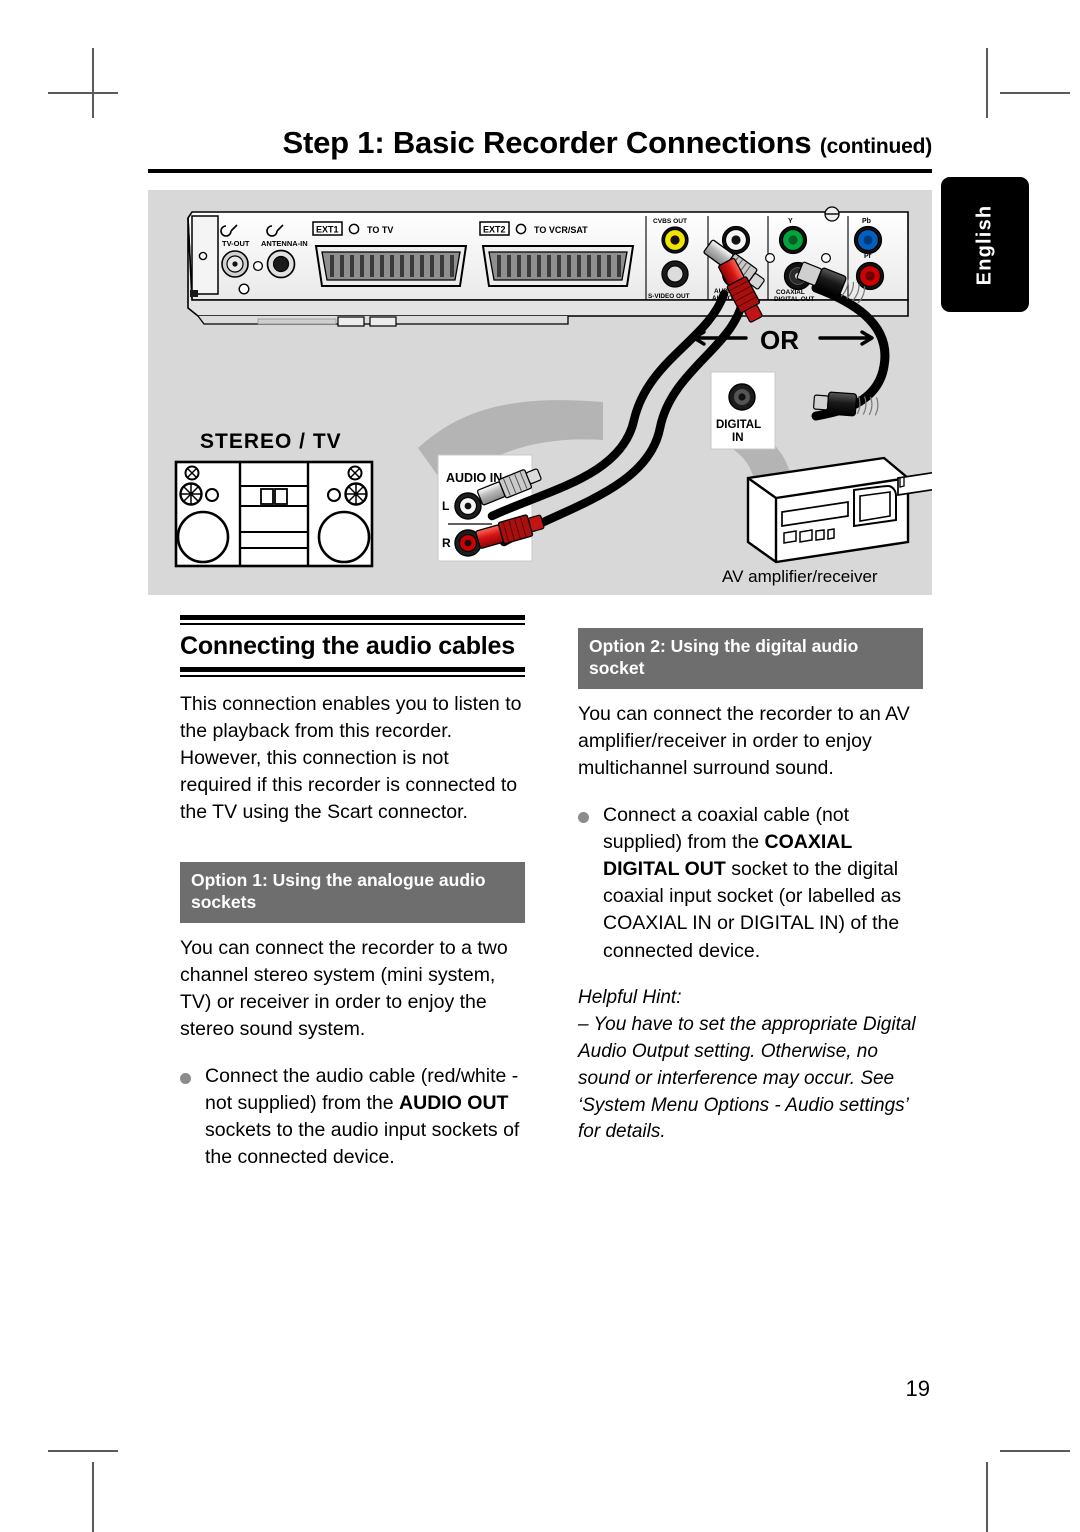  What do you see at coordinates (670, 221) in the screenshot?
I see `svg-text: CVBS OUT` at bounding box center [670, 221].